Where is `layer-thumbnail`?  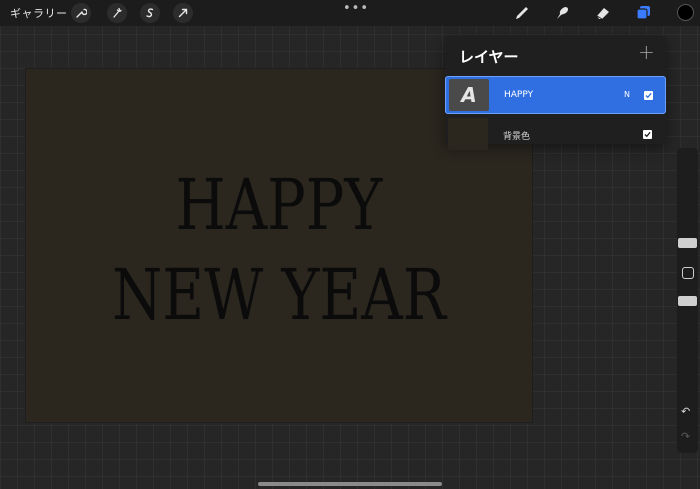 layer-thumbnail is located at coordinates (468, 134).